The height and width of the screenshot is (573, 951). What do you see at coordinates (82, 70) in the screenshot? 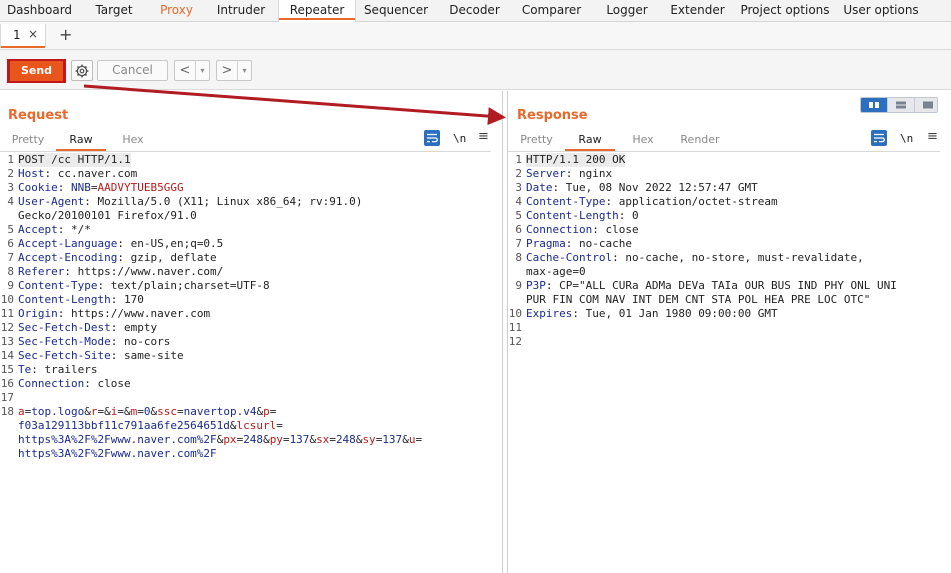
I see `settings-button` at bounding box center [82, 70].